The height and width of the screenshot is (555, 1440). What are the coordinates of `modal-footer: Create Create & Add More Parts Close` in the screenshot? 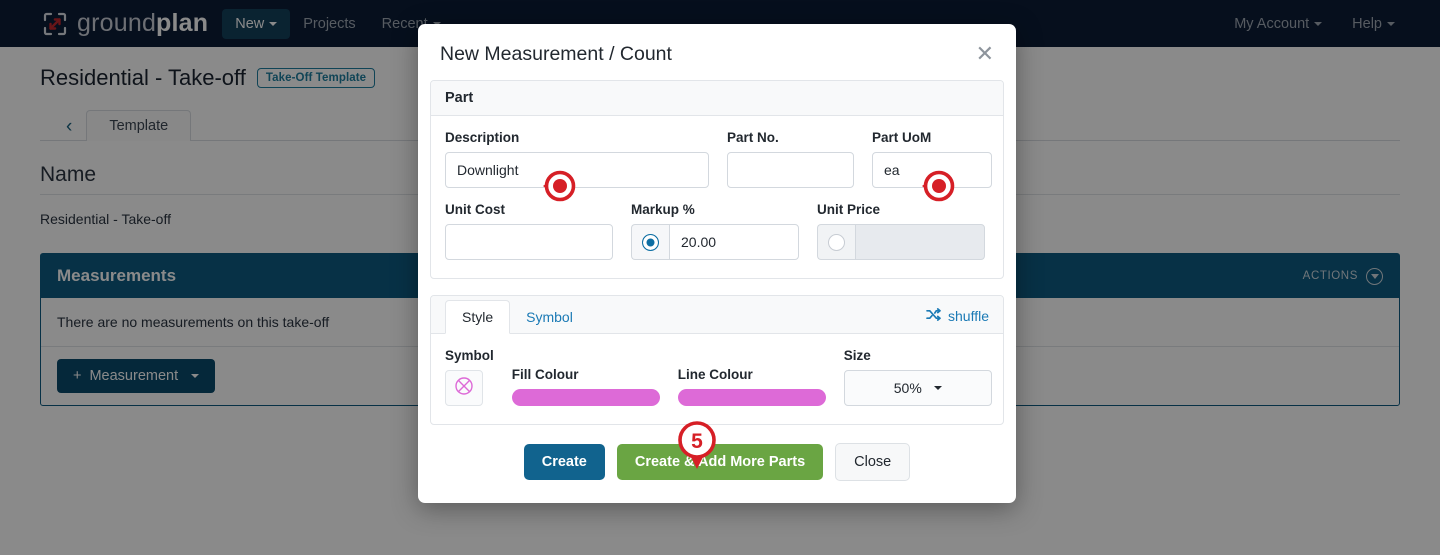 It's located at (717, 464).